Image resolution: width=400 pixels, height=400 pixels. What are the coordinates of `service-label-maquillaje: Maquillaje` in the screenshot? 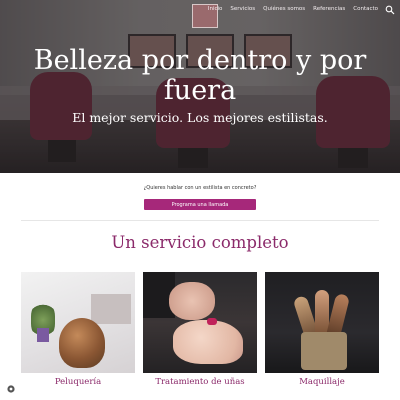 It's located at (322, 382).